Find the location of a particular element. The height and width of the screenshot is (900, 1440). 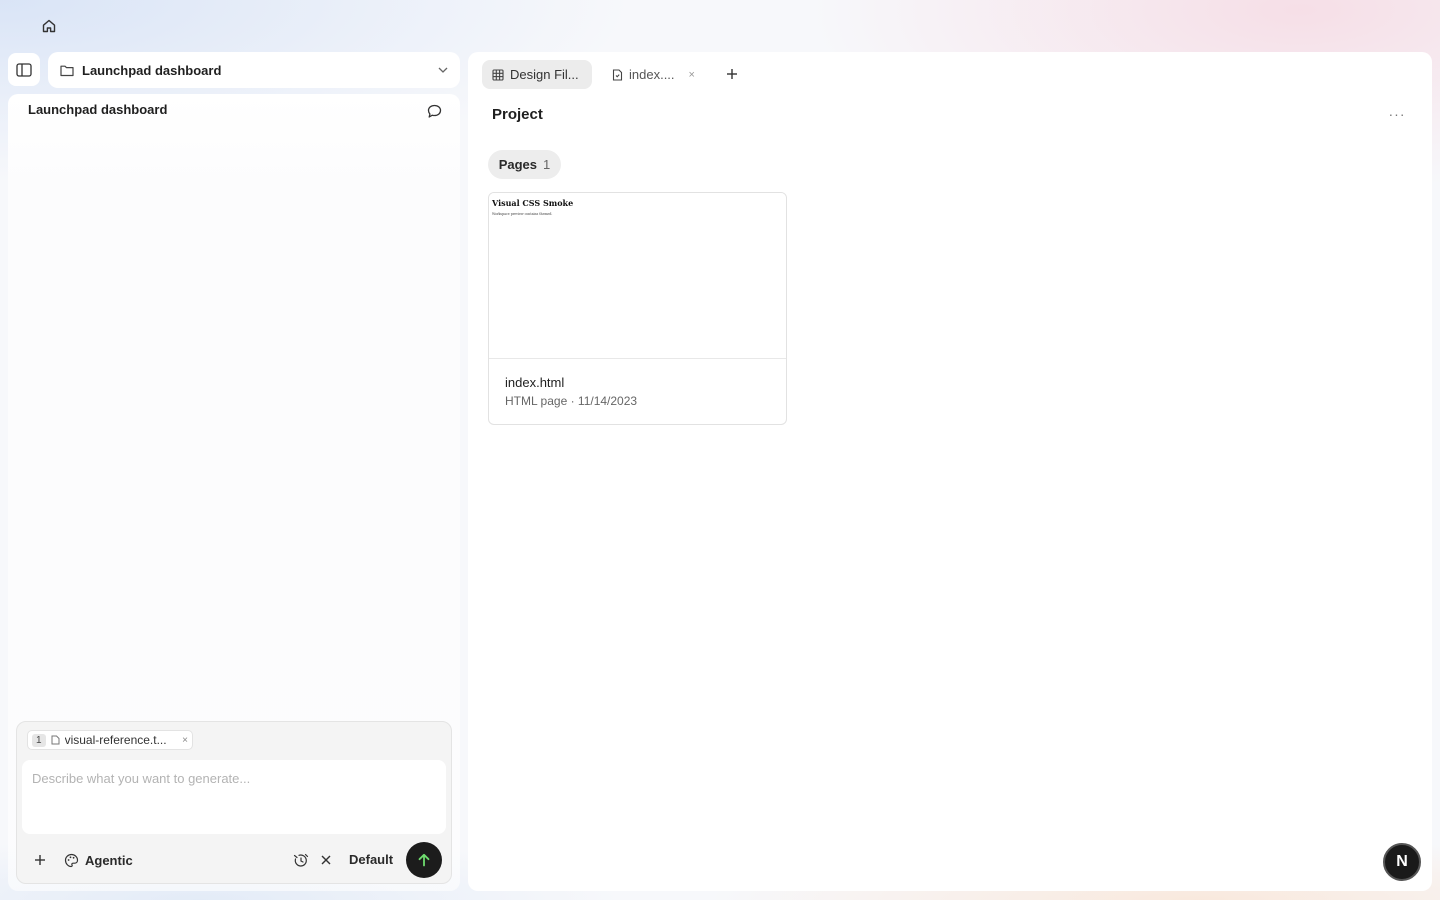

page-card-name: index.html is located at coordinates (535, 382).